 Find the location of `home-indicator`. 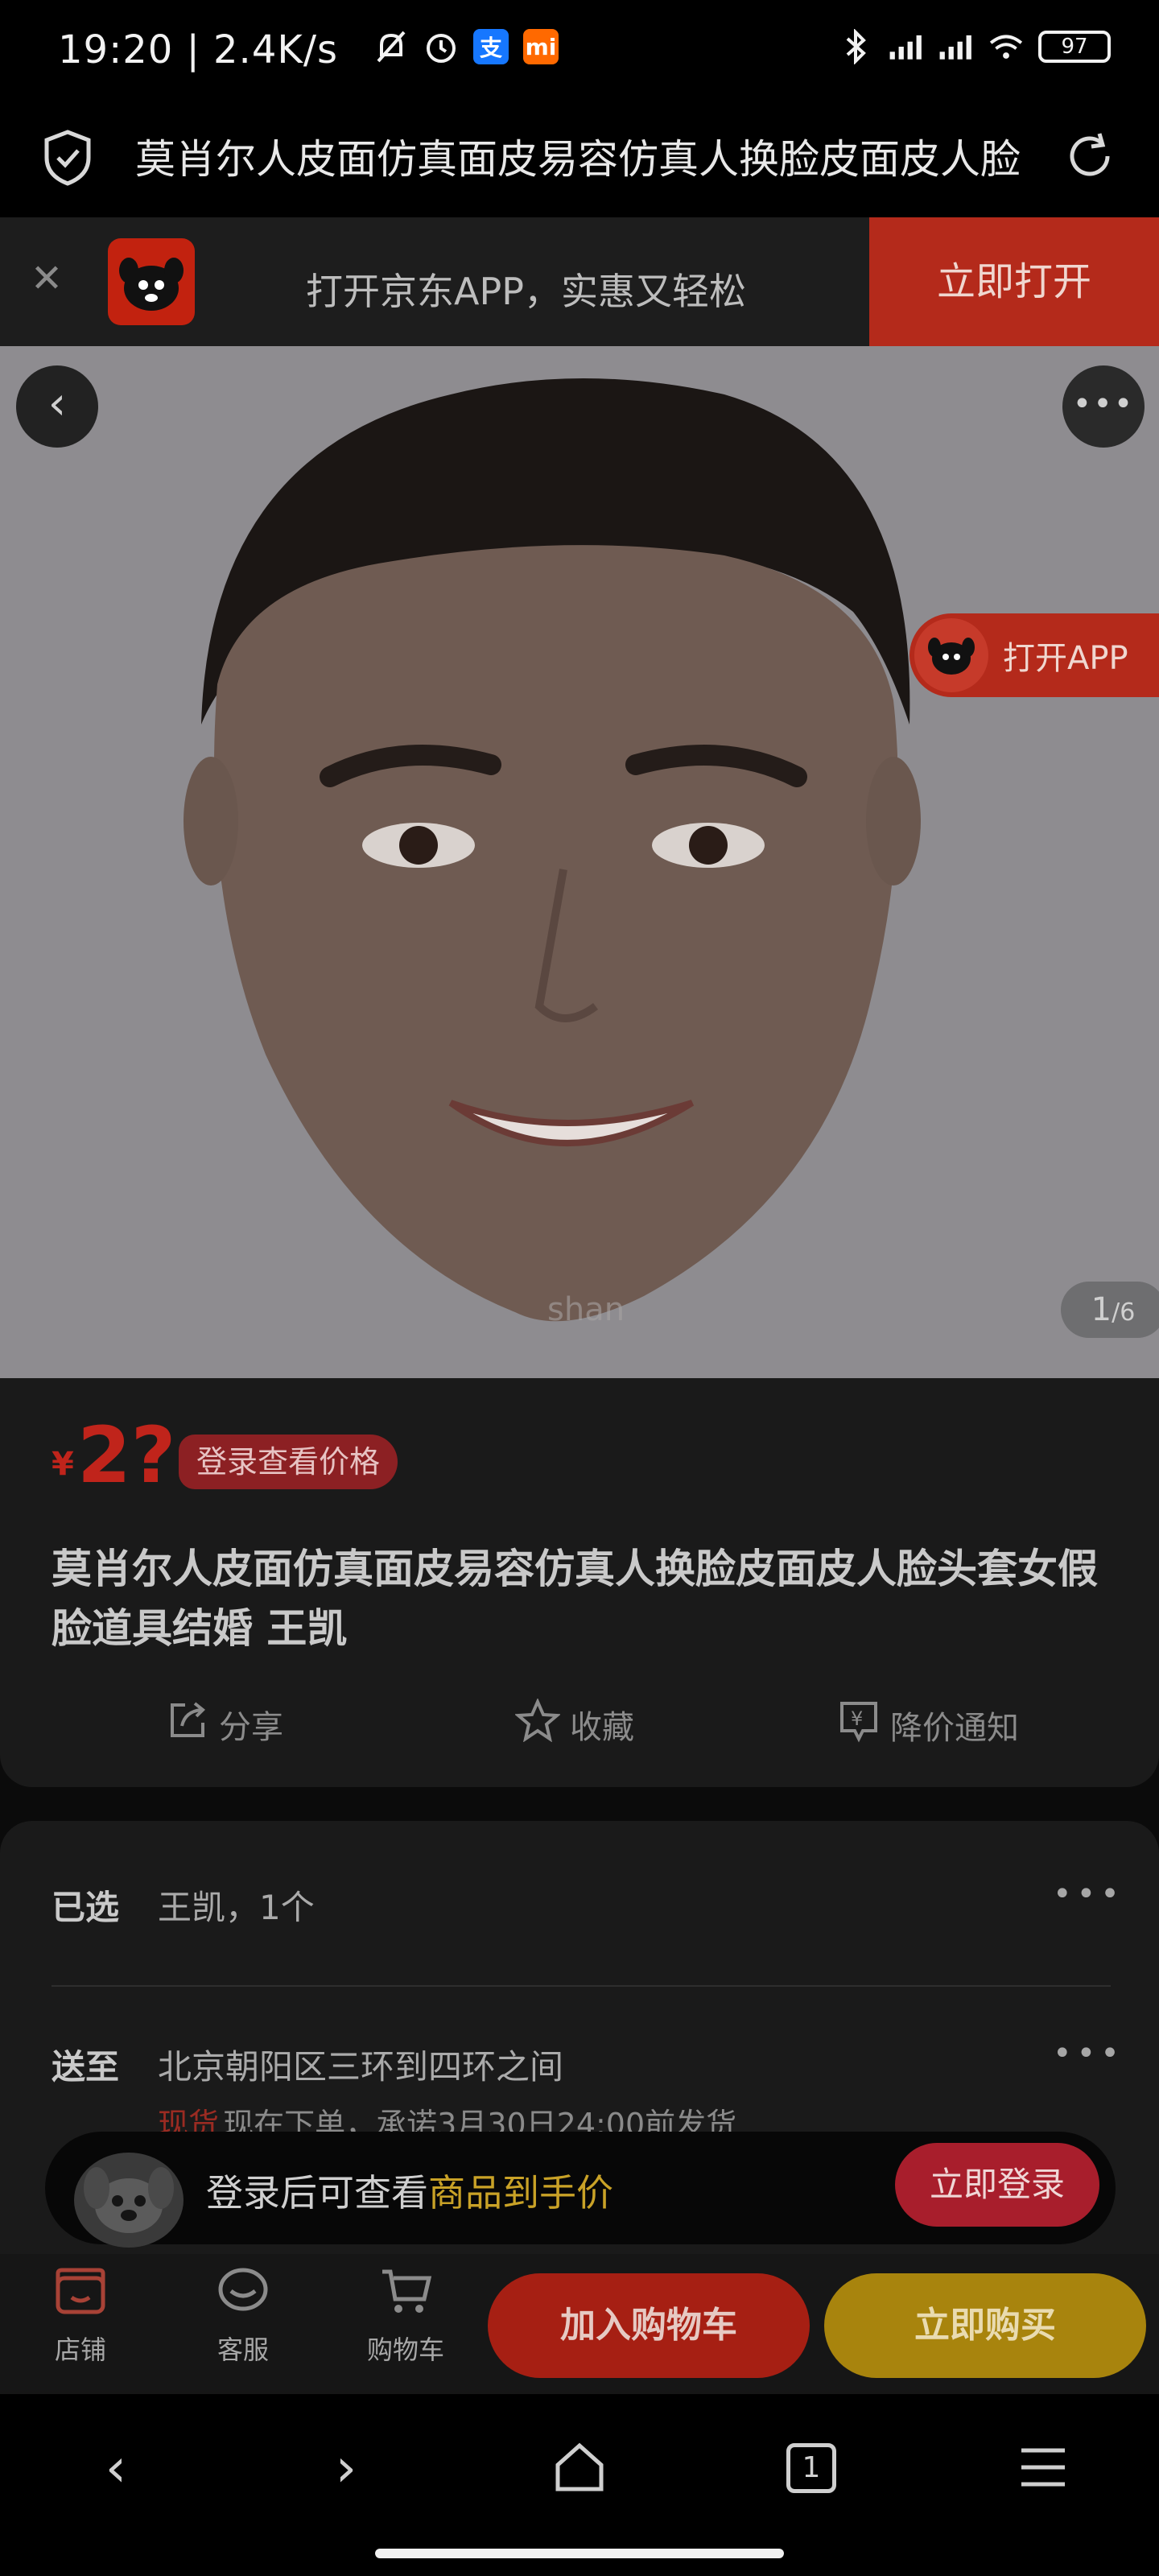

home-indicator is located at coordinates (579, 2553).